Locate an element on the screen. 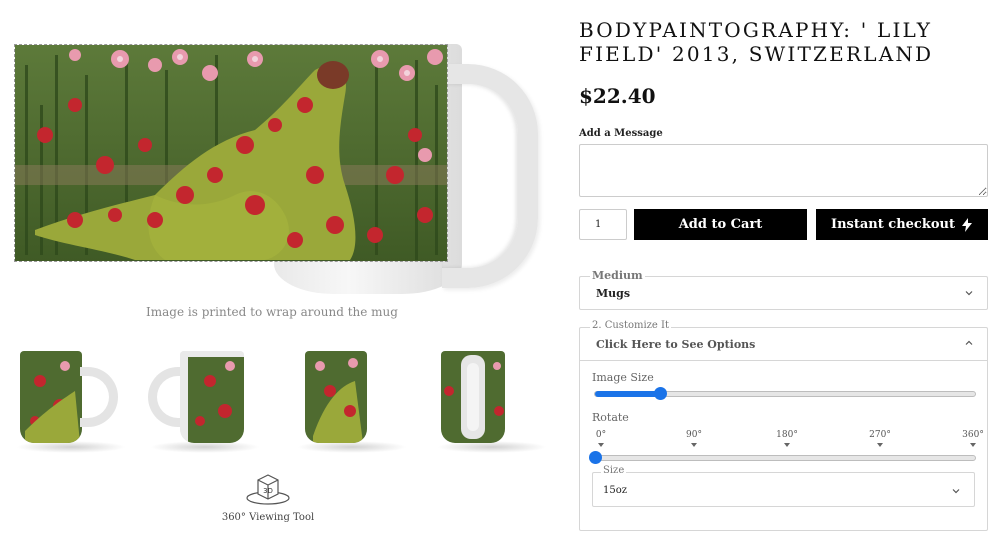 The image size is (1000, 555). instant-checkout-button: Instant checkout is located at coordinates (902, 224).